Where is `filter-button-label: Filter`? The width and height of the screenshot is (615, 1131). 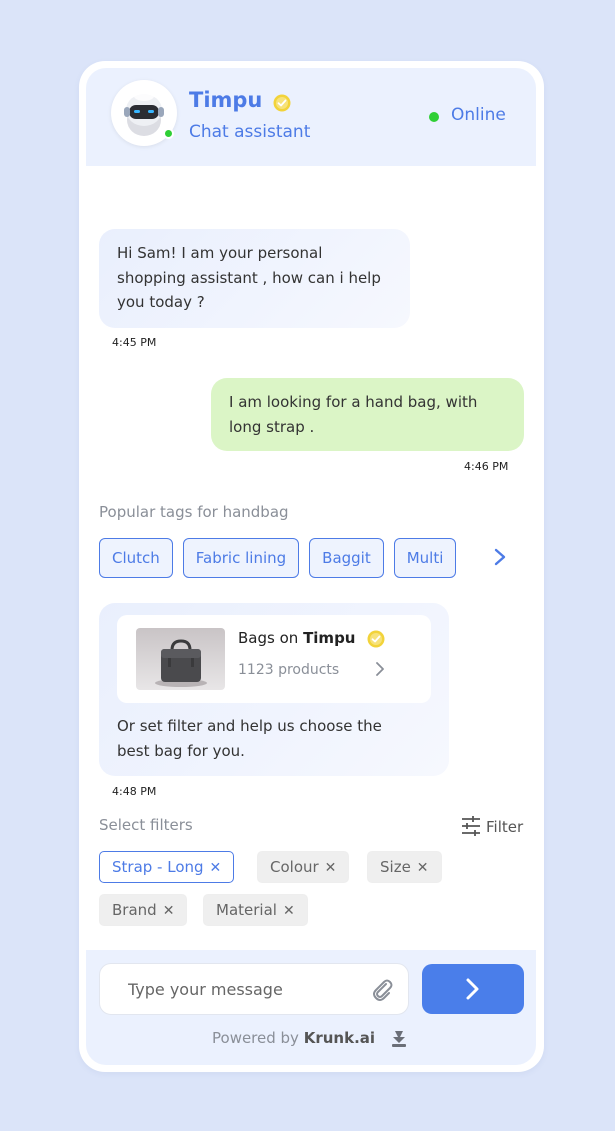
filter-button-label: Filter is located at coordinates (505, 827).